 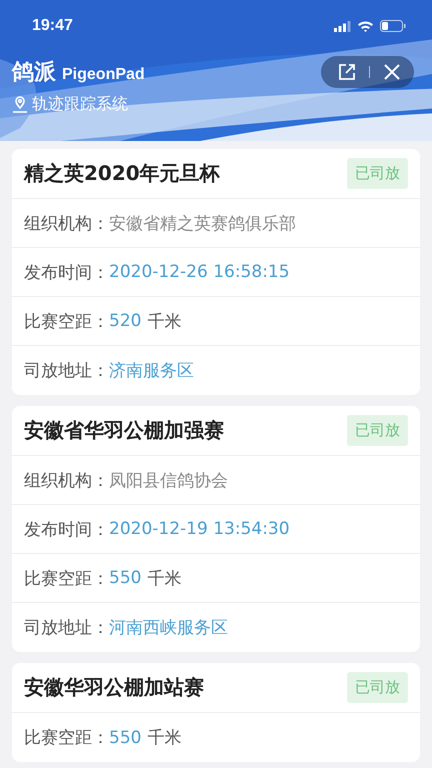 What do you see at coordinates (124, 430) in the screenshot?
I see `race-title: 安徽省华羽公棚加强赛` at bounding box center [124, 430].